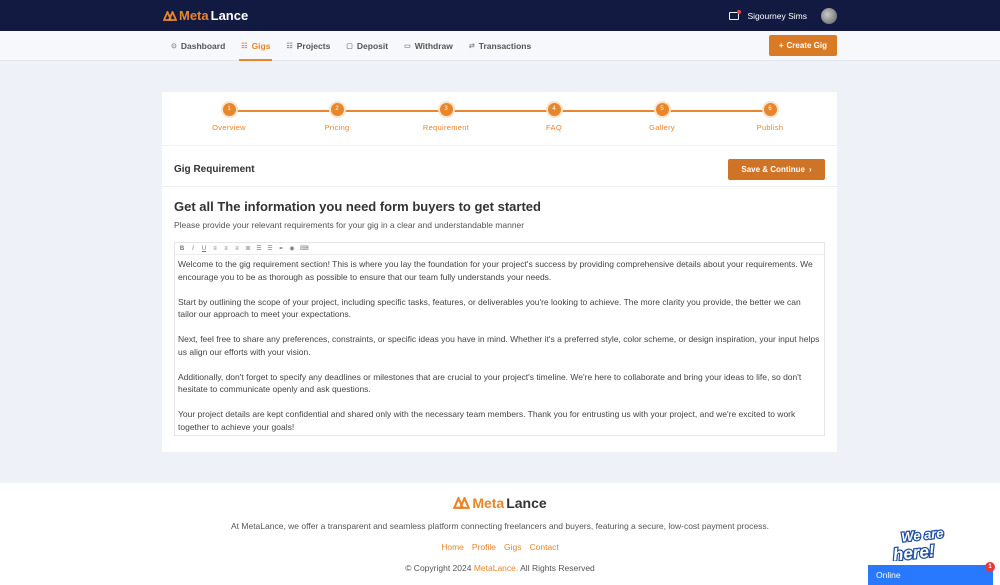 This screenshot has height=585, width=1000. Describe the element at coordinates (543, 547) in the screenshot. I see `footer-link-contact: Contact` at that location.